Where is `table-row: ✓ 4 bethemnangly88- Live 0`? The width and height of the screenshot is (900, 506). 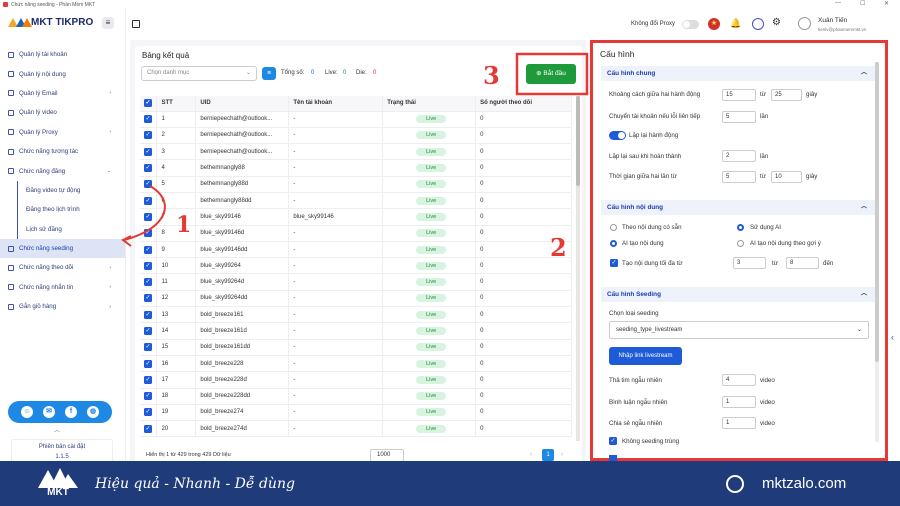
table-row: ✓ 4 bethemnangly88- Live 0 is located at coordinates (356, 168).